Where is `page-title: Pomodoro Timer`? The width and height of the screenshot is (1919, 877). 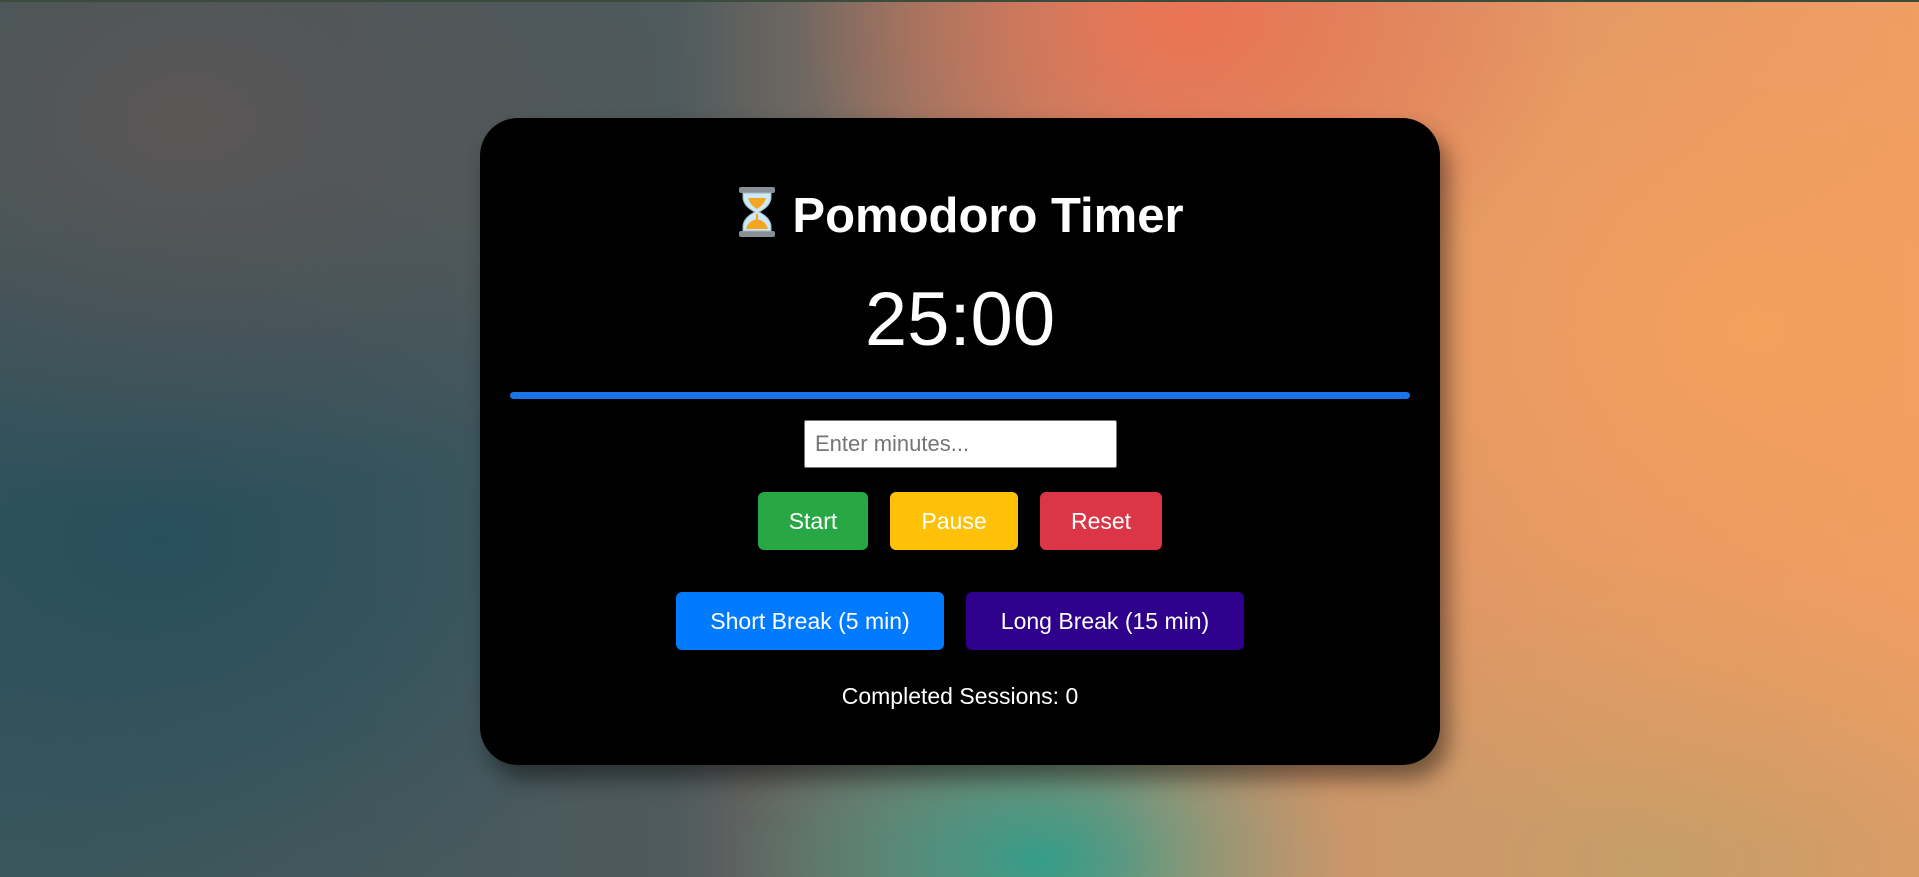 page-title: Pomodoro Timer is located at coordinates (960, 215).